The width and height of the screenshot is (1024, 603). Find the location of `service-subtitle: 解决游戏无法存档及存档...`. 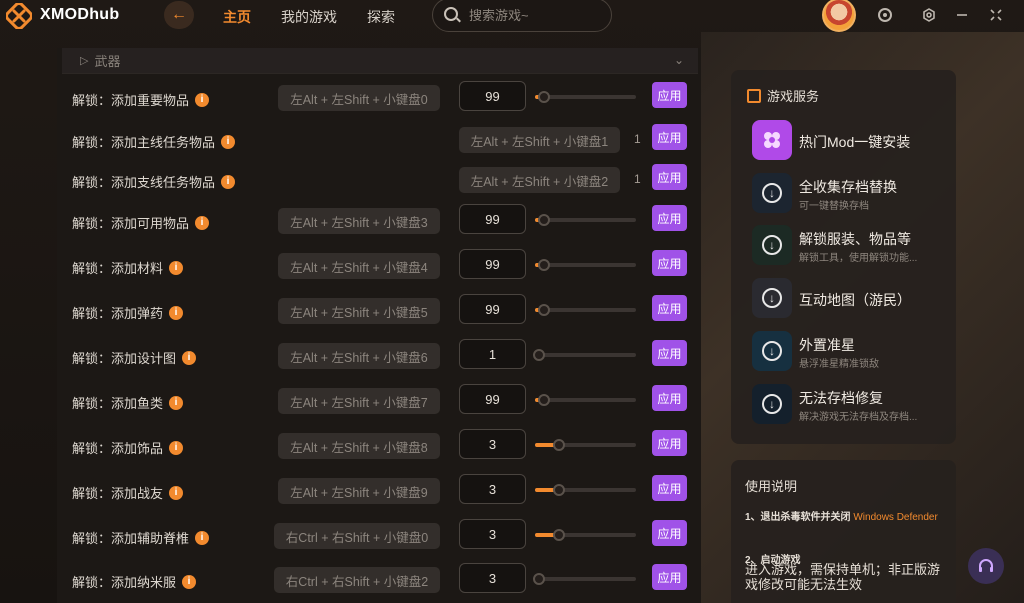

service-subtitle: 解决游戏无法存档及存档... is located at coordinates (858, 417).